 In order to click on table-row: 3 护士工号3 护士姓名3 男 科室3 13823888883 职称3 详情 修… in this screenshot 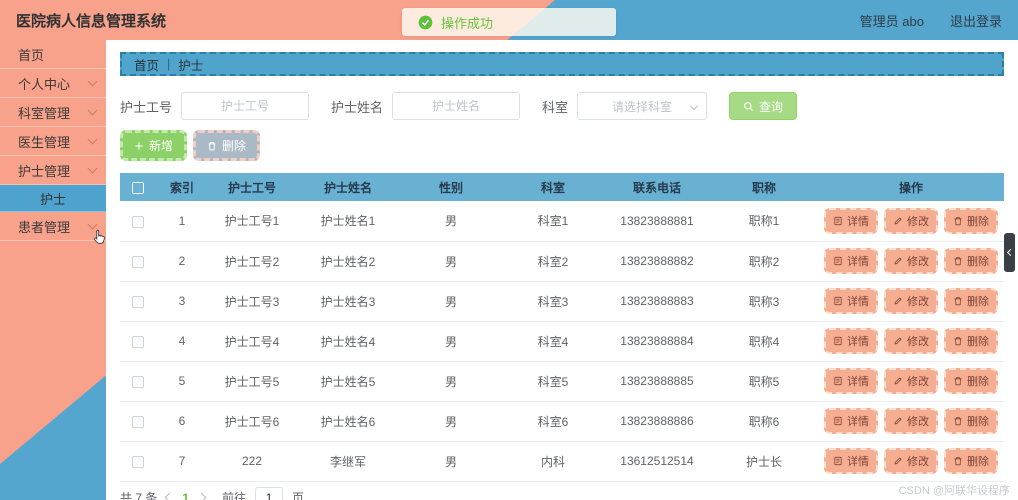, I will do `click(562, 301)`.